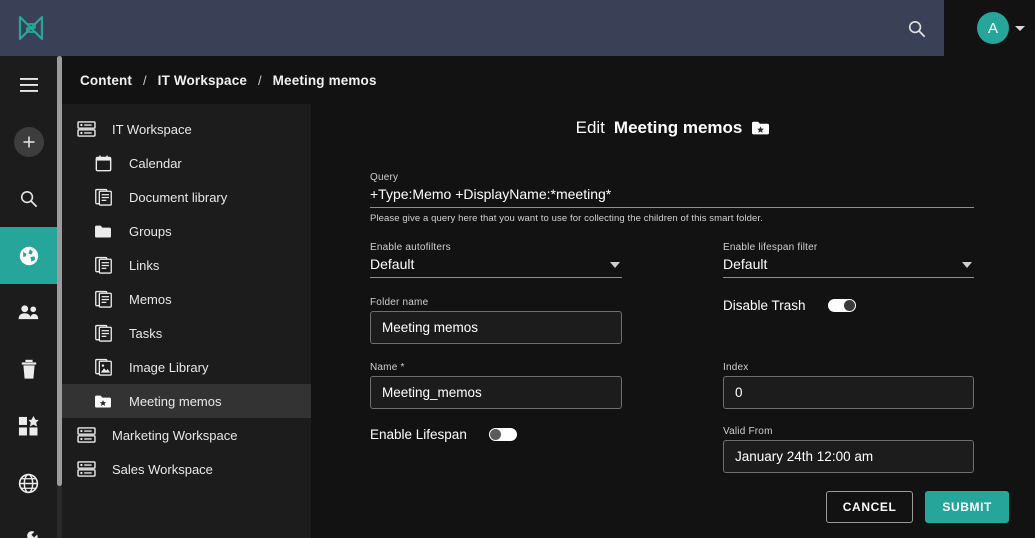 This screenshot has width=1035, height=538. What do you see at coordinates (736, 367) in the screenshot?
I see `index-label: Index` at bounding box center [736, 367].